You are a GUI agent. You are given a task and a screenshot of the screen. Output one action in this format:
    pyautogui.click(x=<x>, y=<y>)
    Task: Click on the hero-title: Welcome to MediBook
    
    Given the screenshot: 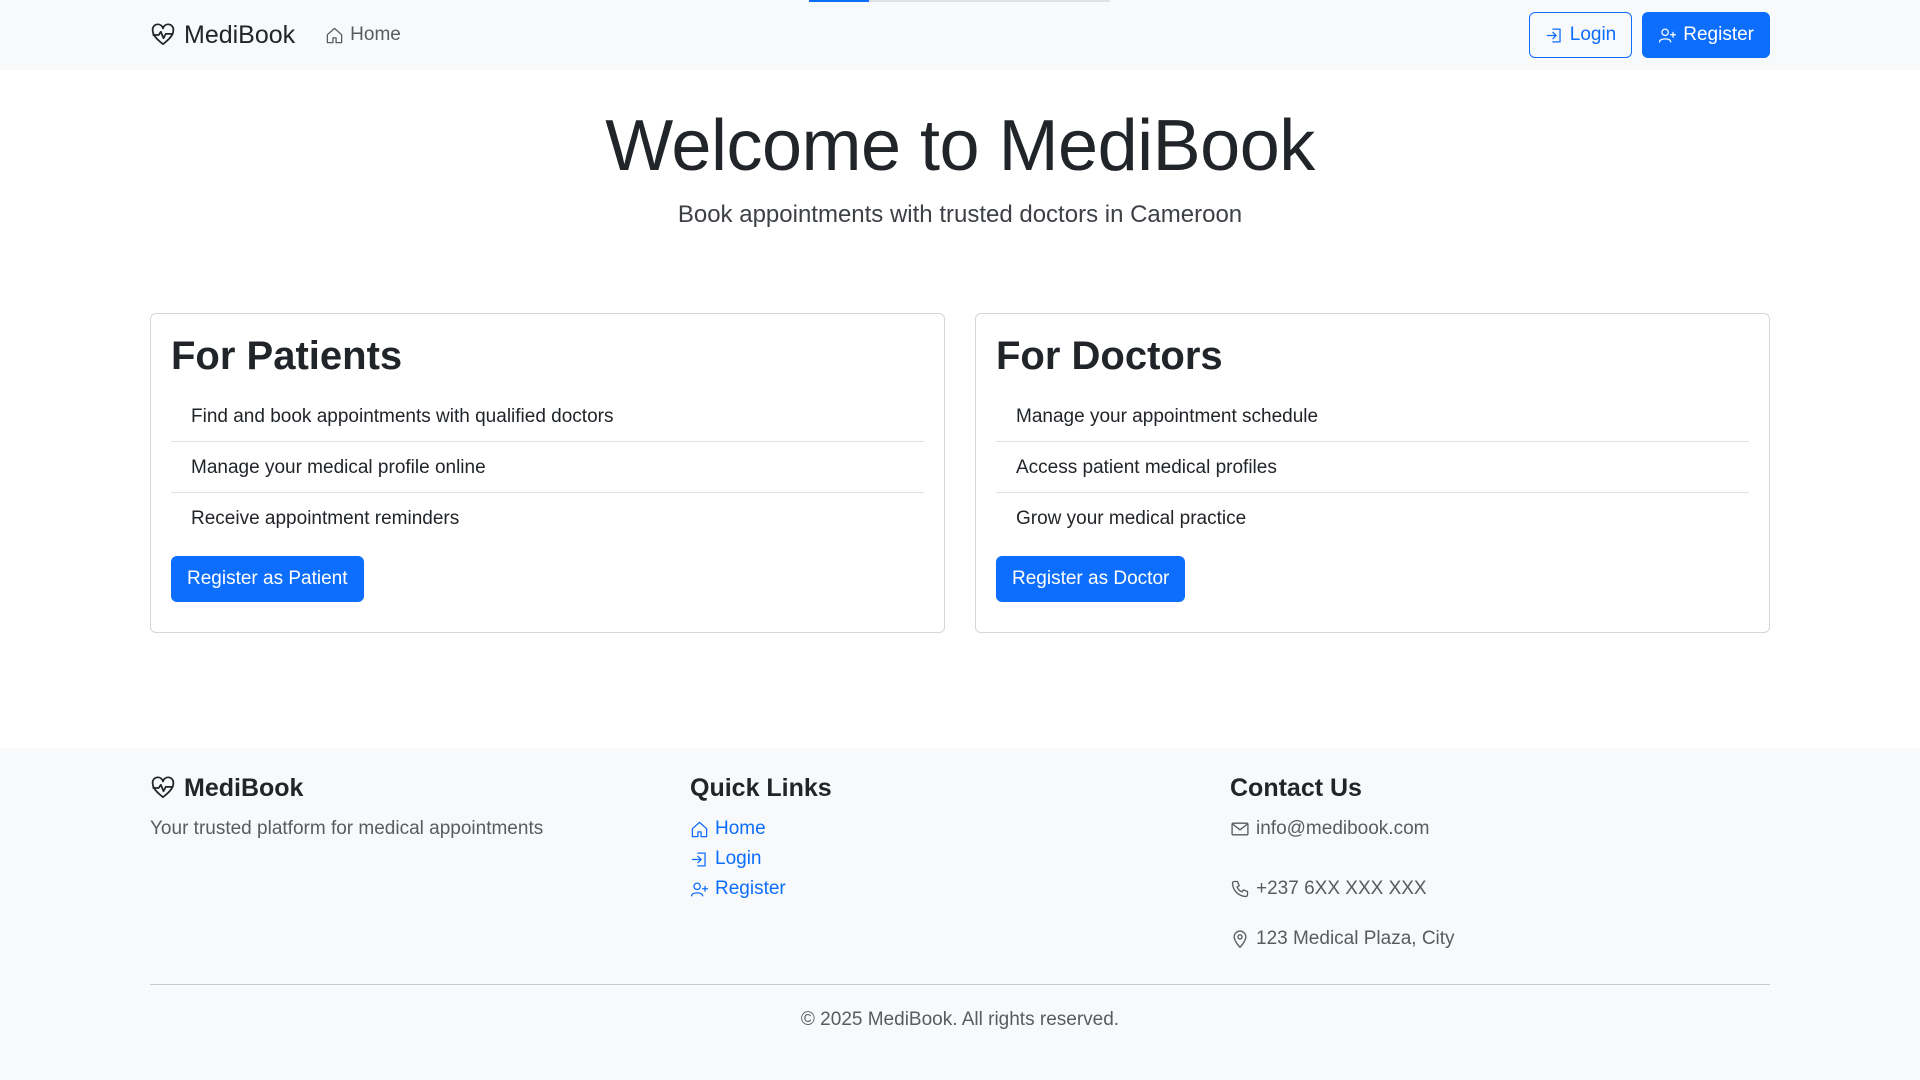 What is the action you would take?
    pyautogui.click(x=960, y=146)
    